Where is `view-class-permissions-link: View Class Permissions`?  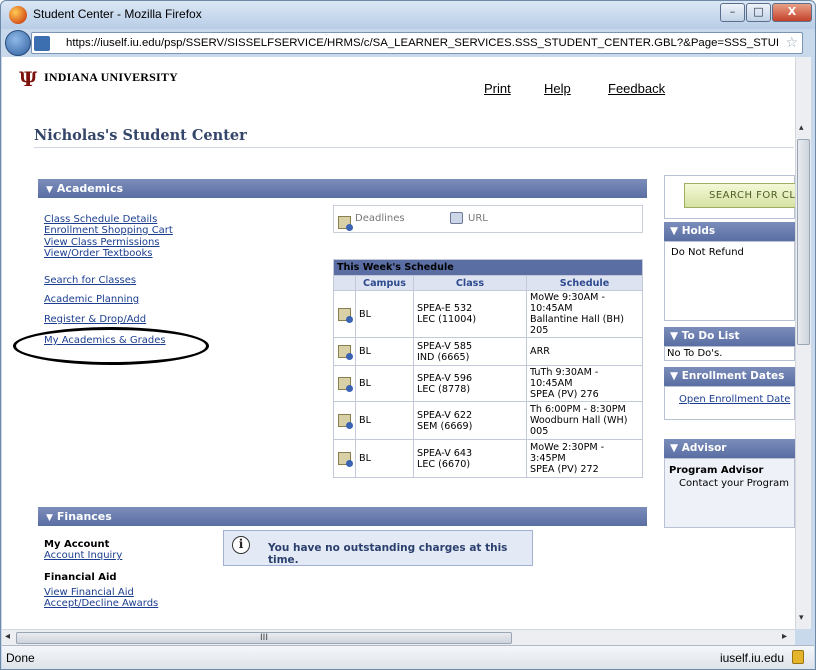 view-class-permissions-link: View Class Permissions is located at coordinates (102, 242).